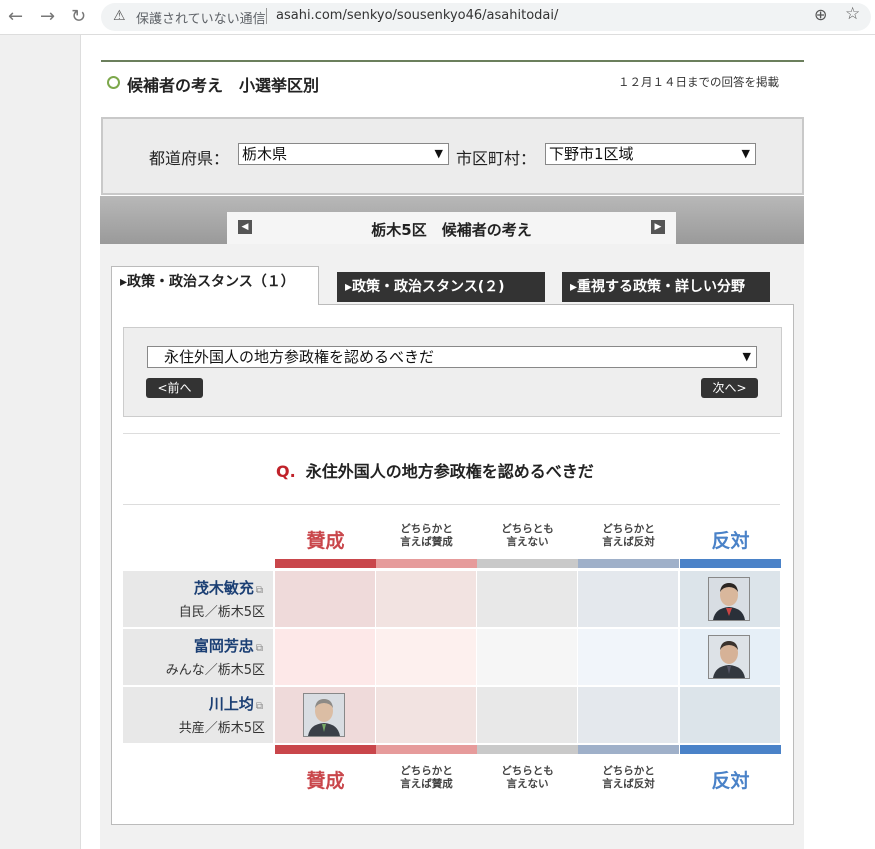 The image size is (875, 849). I want to click on bookmark-star-icon: ☆, so click(852, 14).